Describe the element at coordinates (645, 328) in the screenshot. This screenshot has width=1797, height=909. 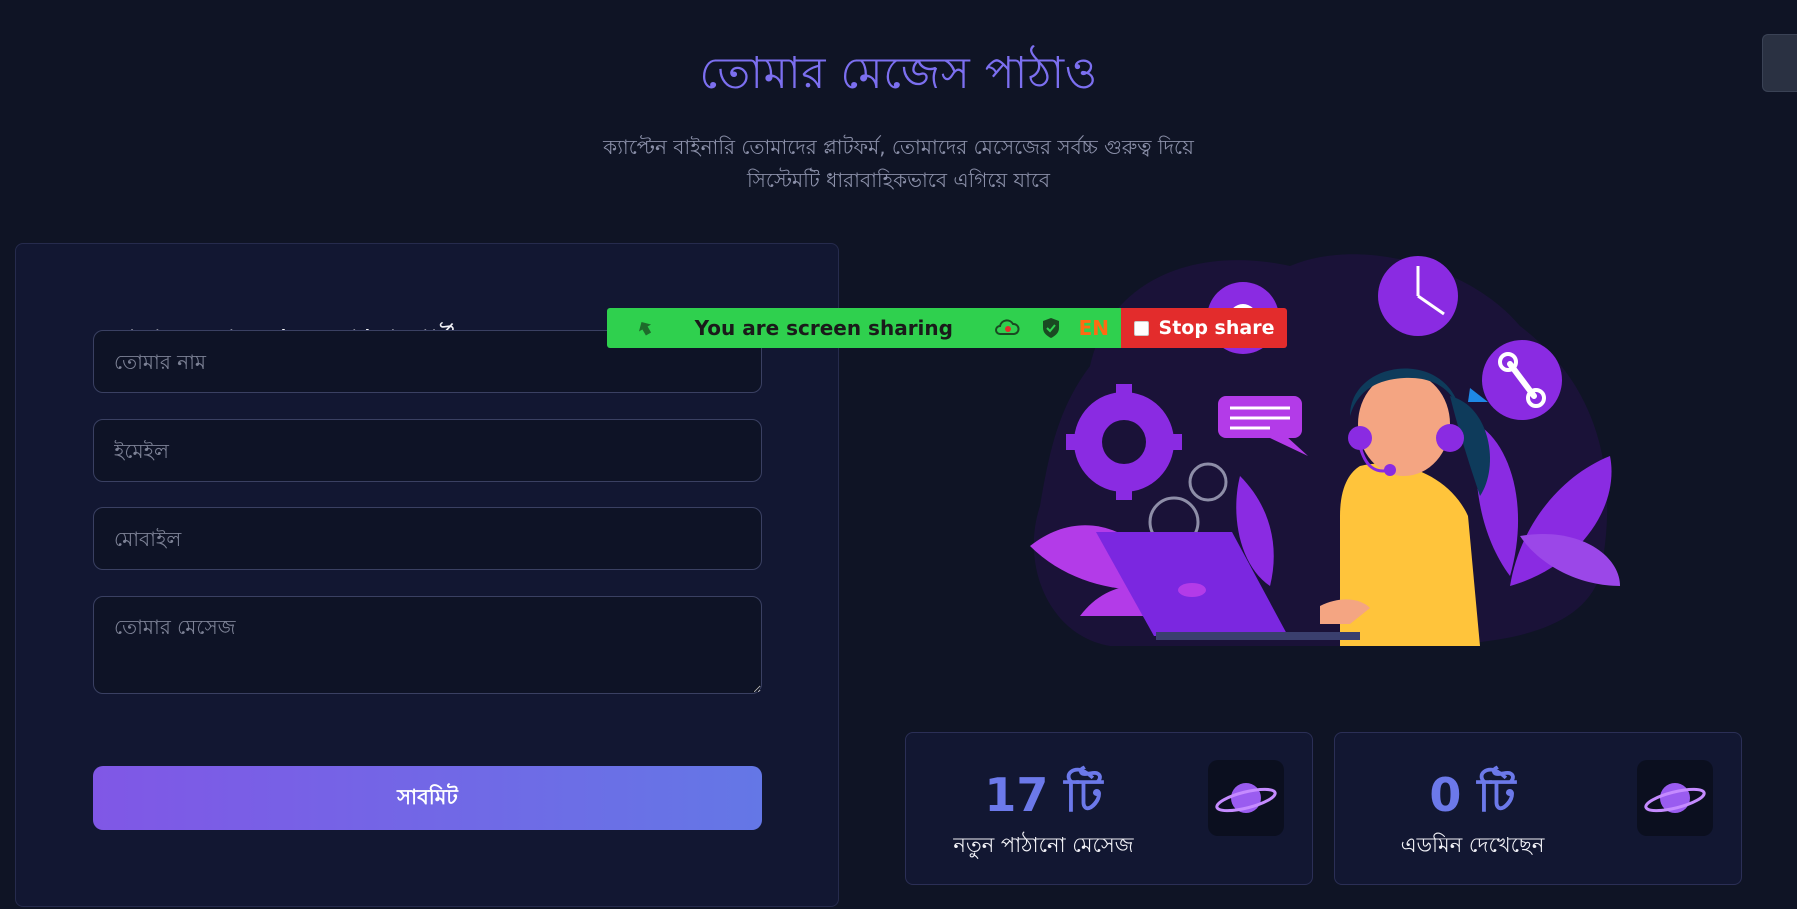
I see `share-arrow-icon` at that location.